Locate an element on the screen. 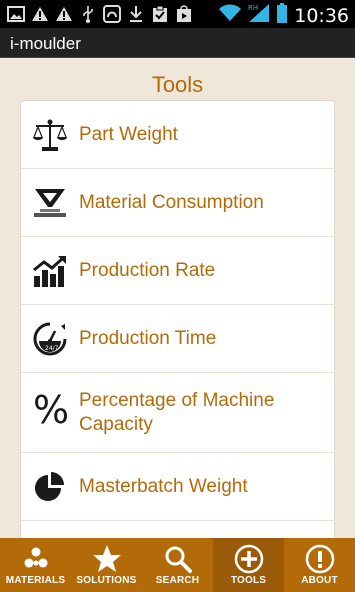 The image size is (355, 592). nav-materials: MATERIALS is located at coordinates (35, 565).